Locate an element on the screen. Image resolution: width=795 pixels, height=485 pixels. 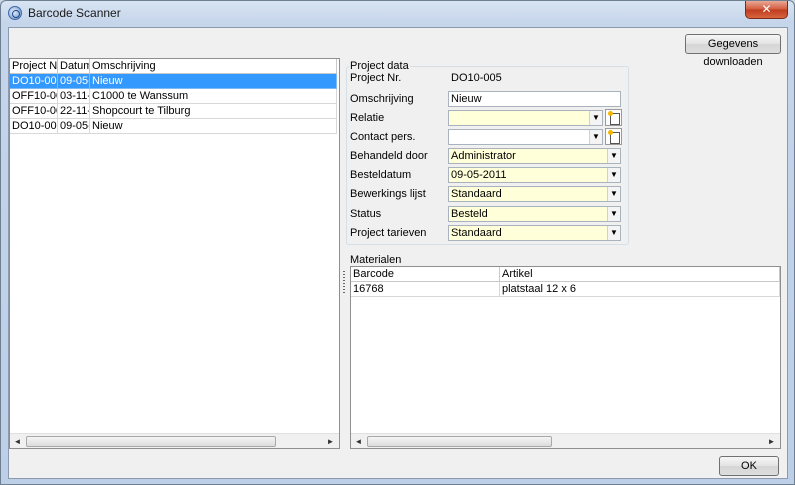
project-row: OFF10-006 03-11-2 C1000 te Wanssum is located at coordinates (173, 96).